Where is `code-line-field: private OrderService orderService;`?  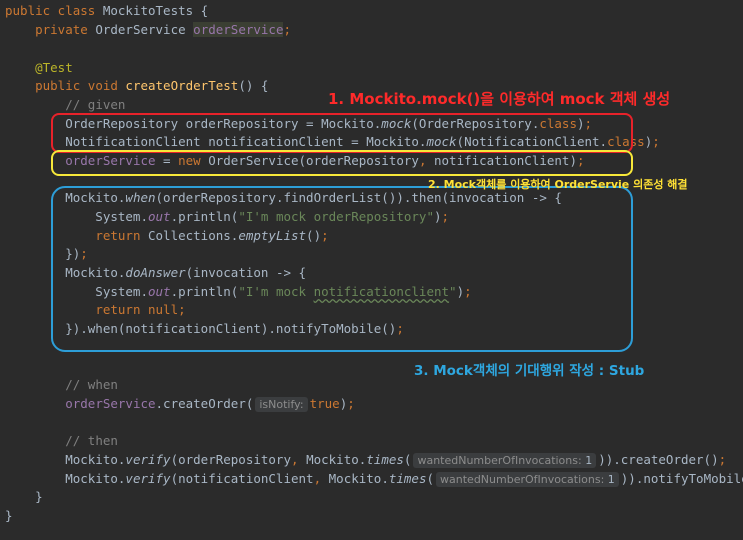
code-line-field: private OrderService orderService; is located at coordinates (148, 30).